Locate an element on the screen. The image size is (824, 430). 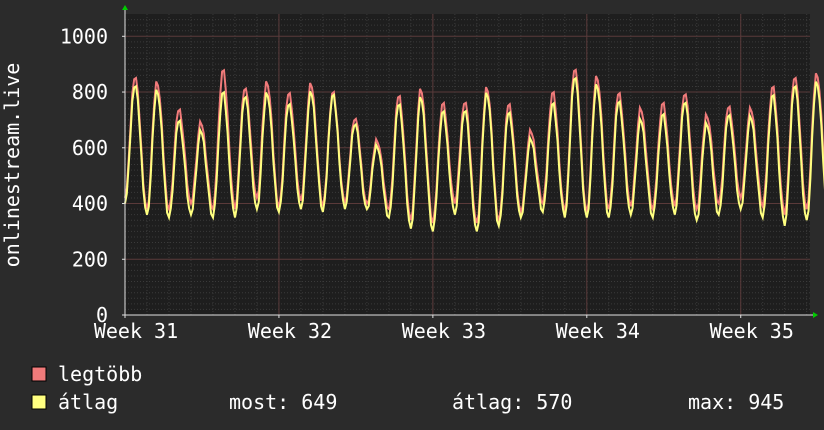
x-tick-label: Week 35 is located at coordinates (752, 331).